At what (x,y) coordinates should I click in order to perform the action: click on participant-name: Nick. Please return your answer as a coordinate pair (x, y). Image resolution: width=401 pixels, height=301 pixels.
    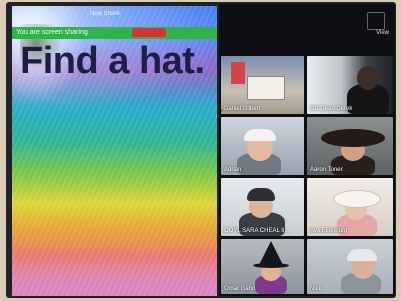
    Looking at the image, I should click on (316, 289).